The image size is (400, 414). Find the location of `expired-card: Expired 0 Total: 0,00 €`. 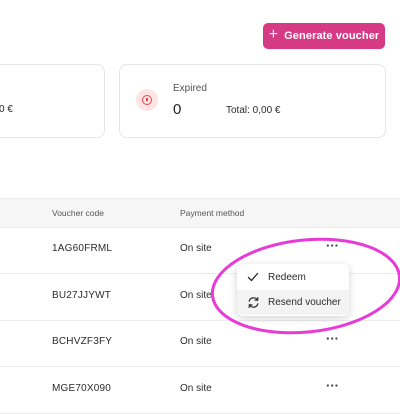

expired-card: Expired 0 Total: 0,00 € is located at coordinates (252, 101).